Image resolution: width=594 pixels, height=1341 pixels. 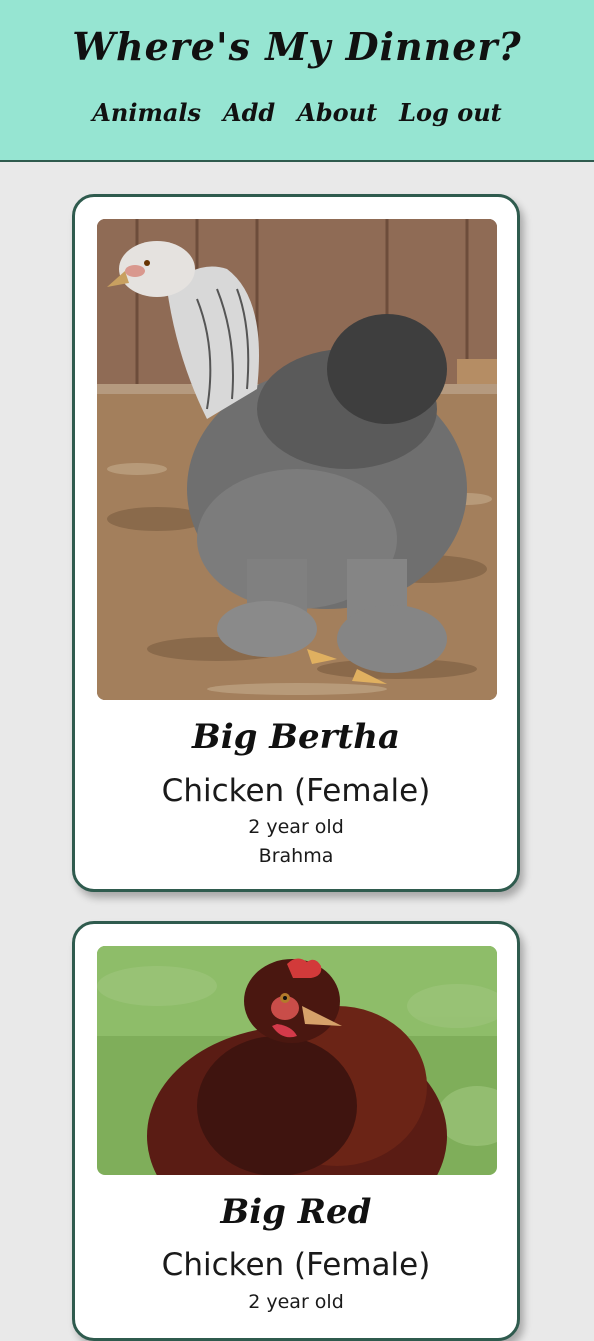 I want to click on nav-logout-link: Log out, so click(x=450, y=113).